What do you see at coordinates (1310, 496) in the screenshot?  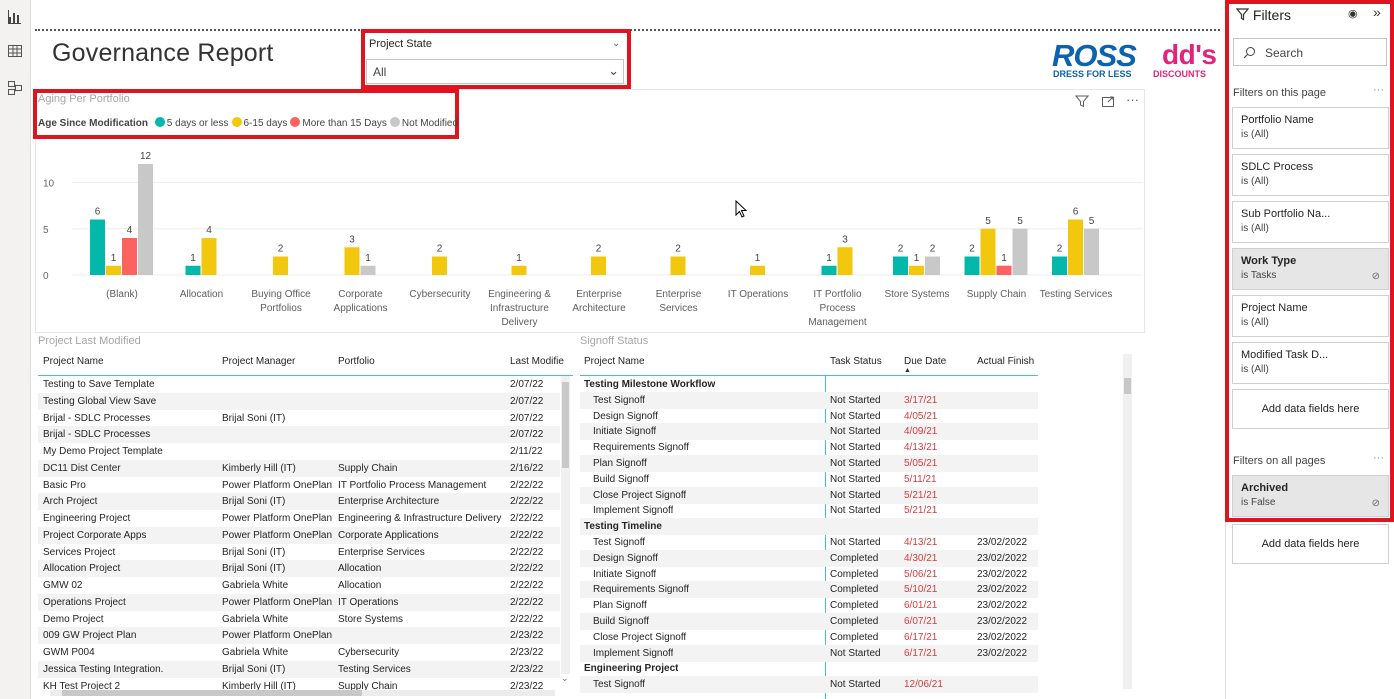 I see `filter-card: Archived is False ⊘` at bounding box center [1310, 496].